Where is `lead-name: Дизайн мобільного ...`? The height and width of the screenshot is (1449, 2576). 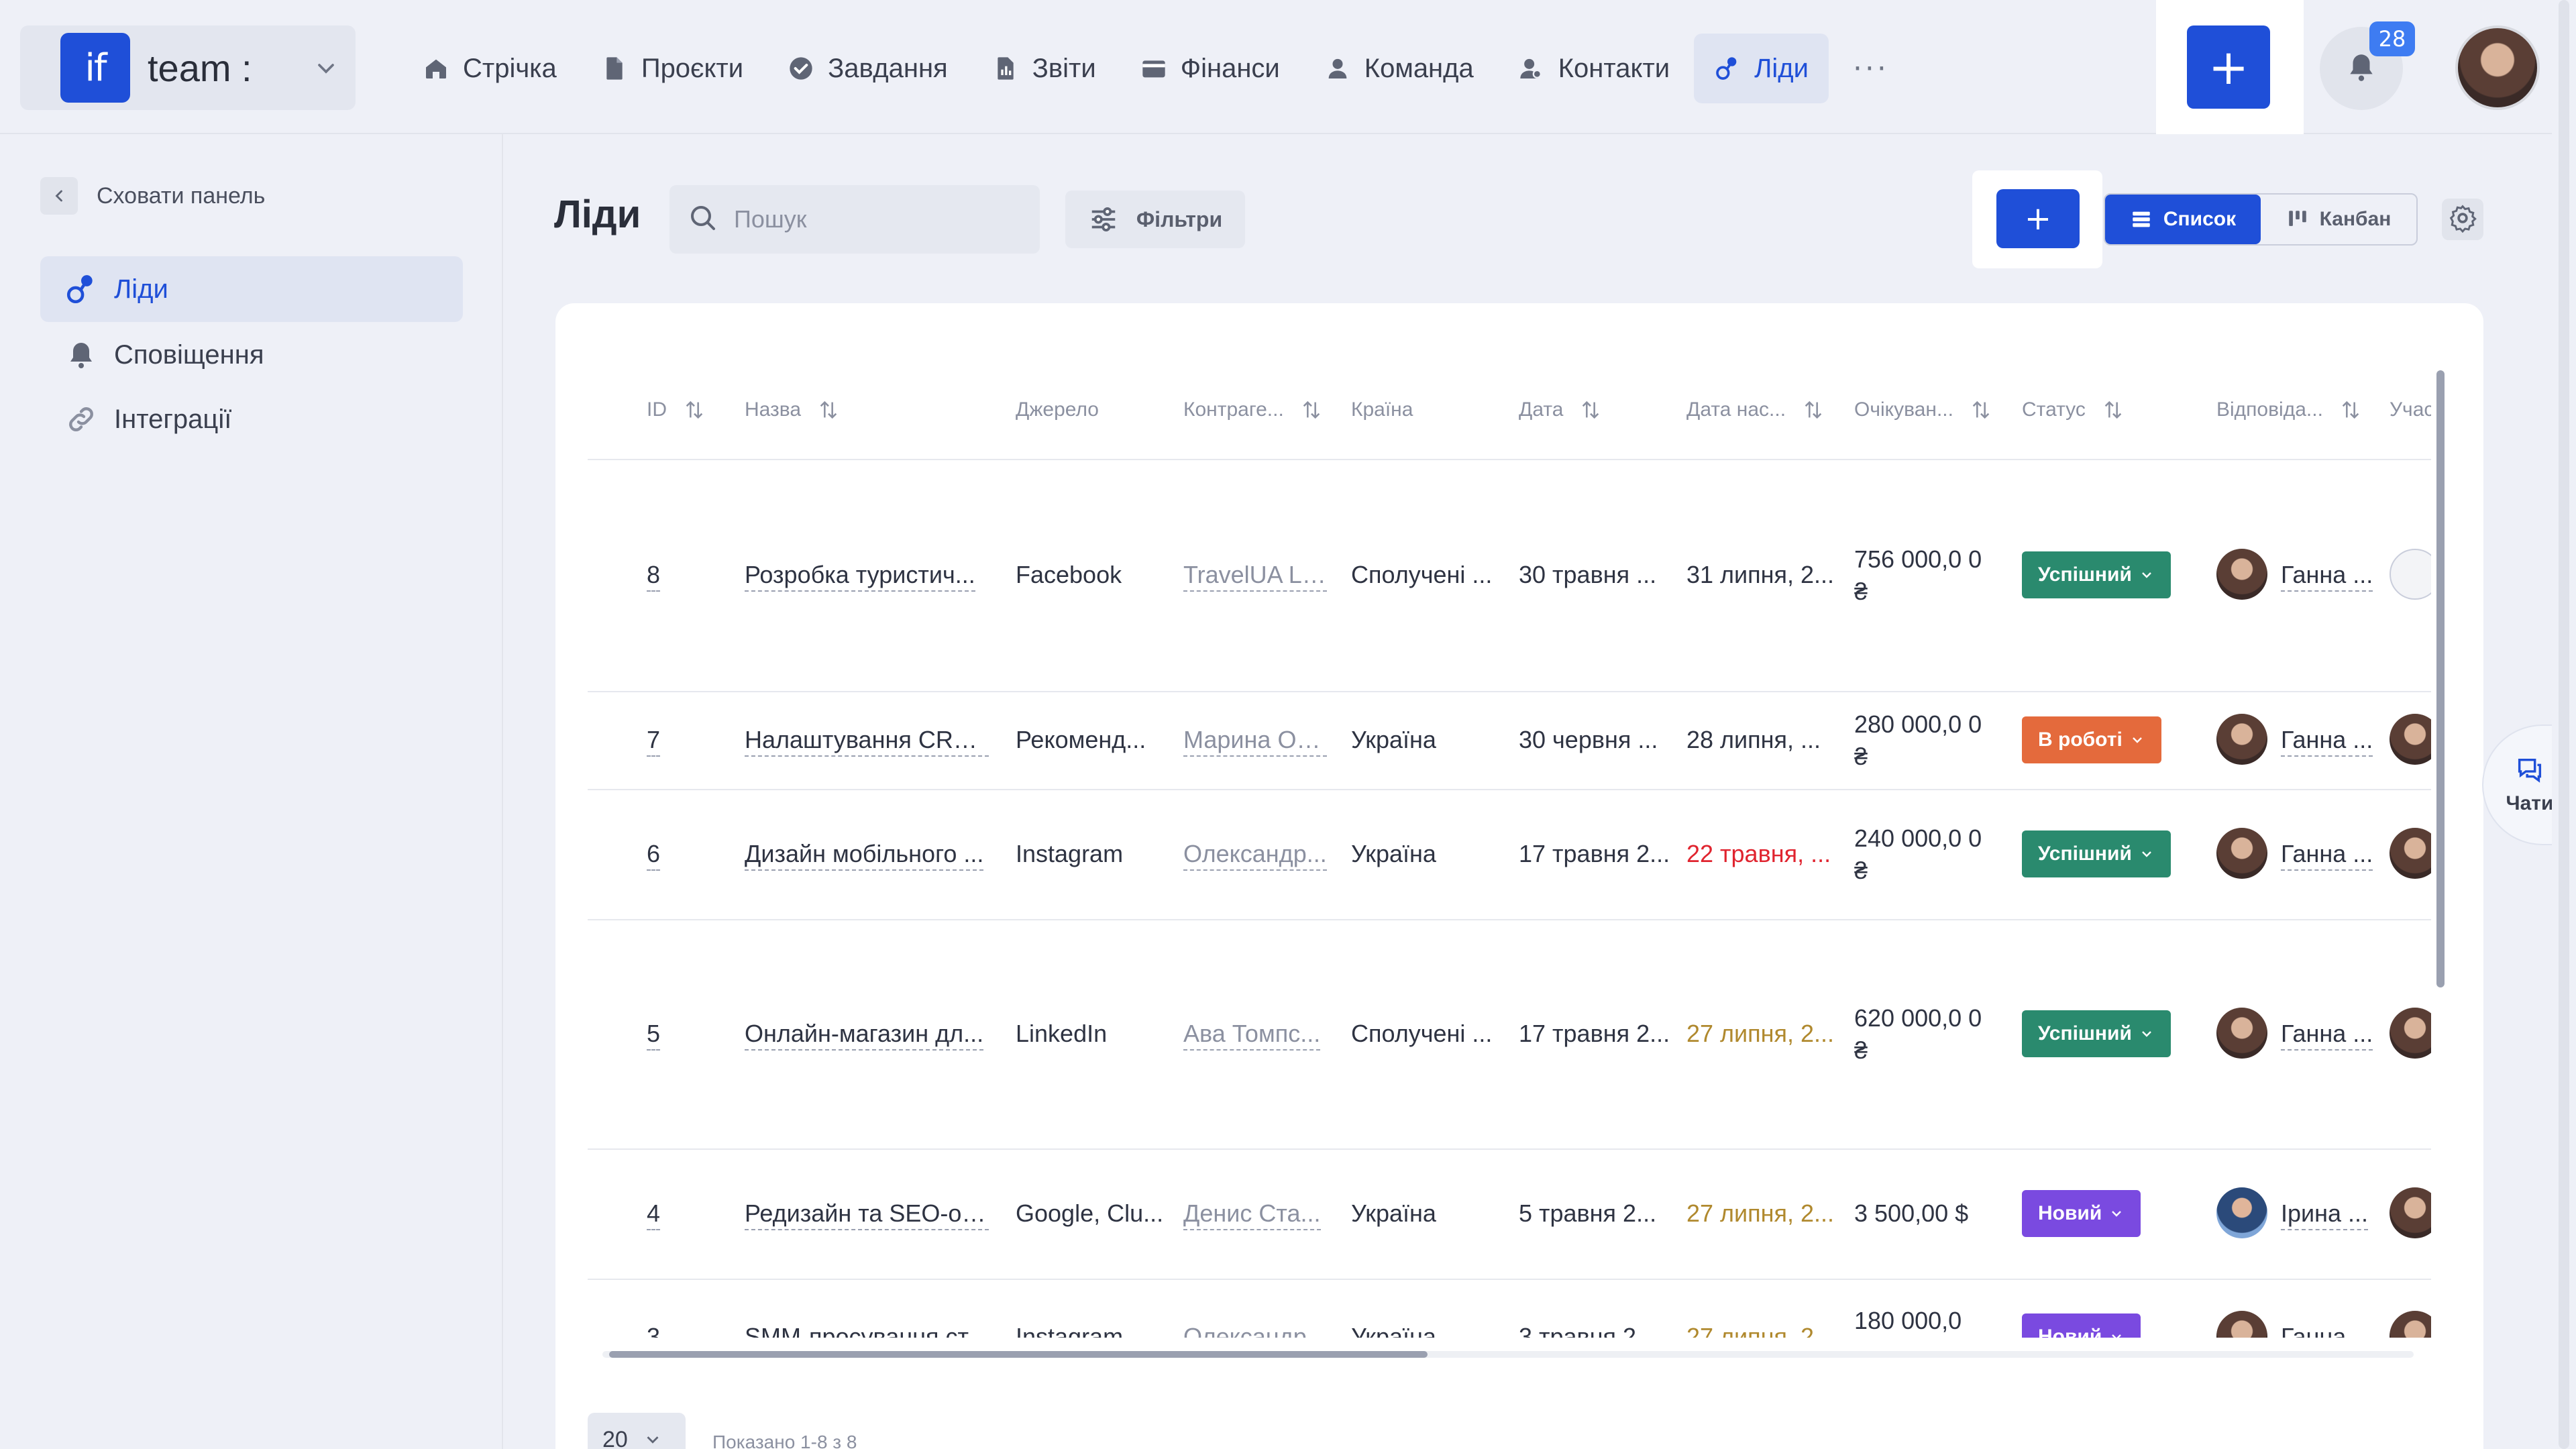 lead-name: Дизайн мобільного ... is located at coordinates (864, 855).